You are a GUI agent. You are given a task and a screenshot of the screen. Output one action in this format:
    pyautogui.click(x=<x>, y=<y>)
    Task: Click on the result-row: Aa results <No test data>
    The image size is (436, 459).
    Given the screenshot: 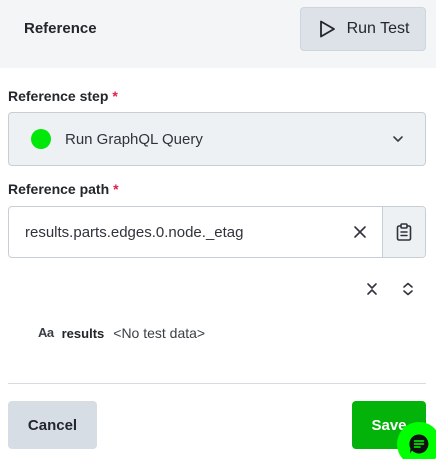 What is the action you would take?
    pyautogui.click(x=121, y=333)
    